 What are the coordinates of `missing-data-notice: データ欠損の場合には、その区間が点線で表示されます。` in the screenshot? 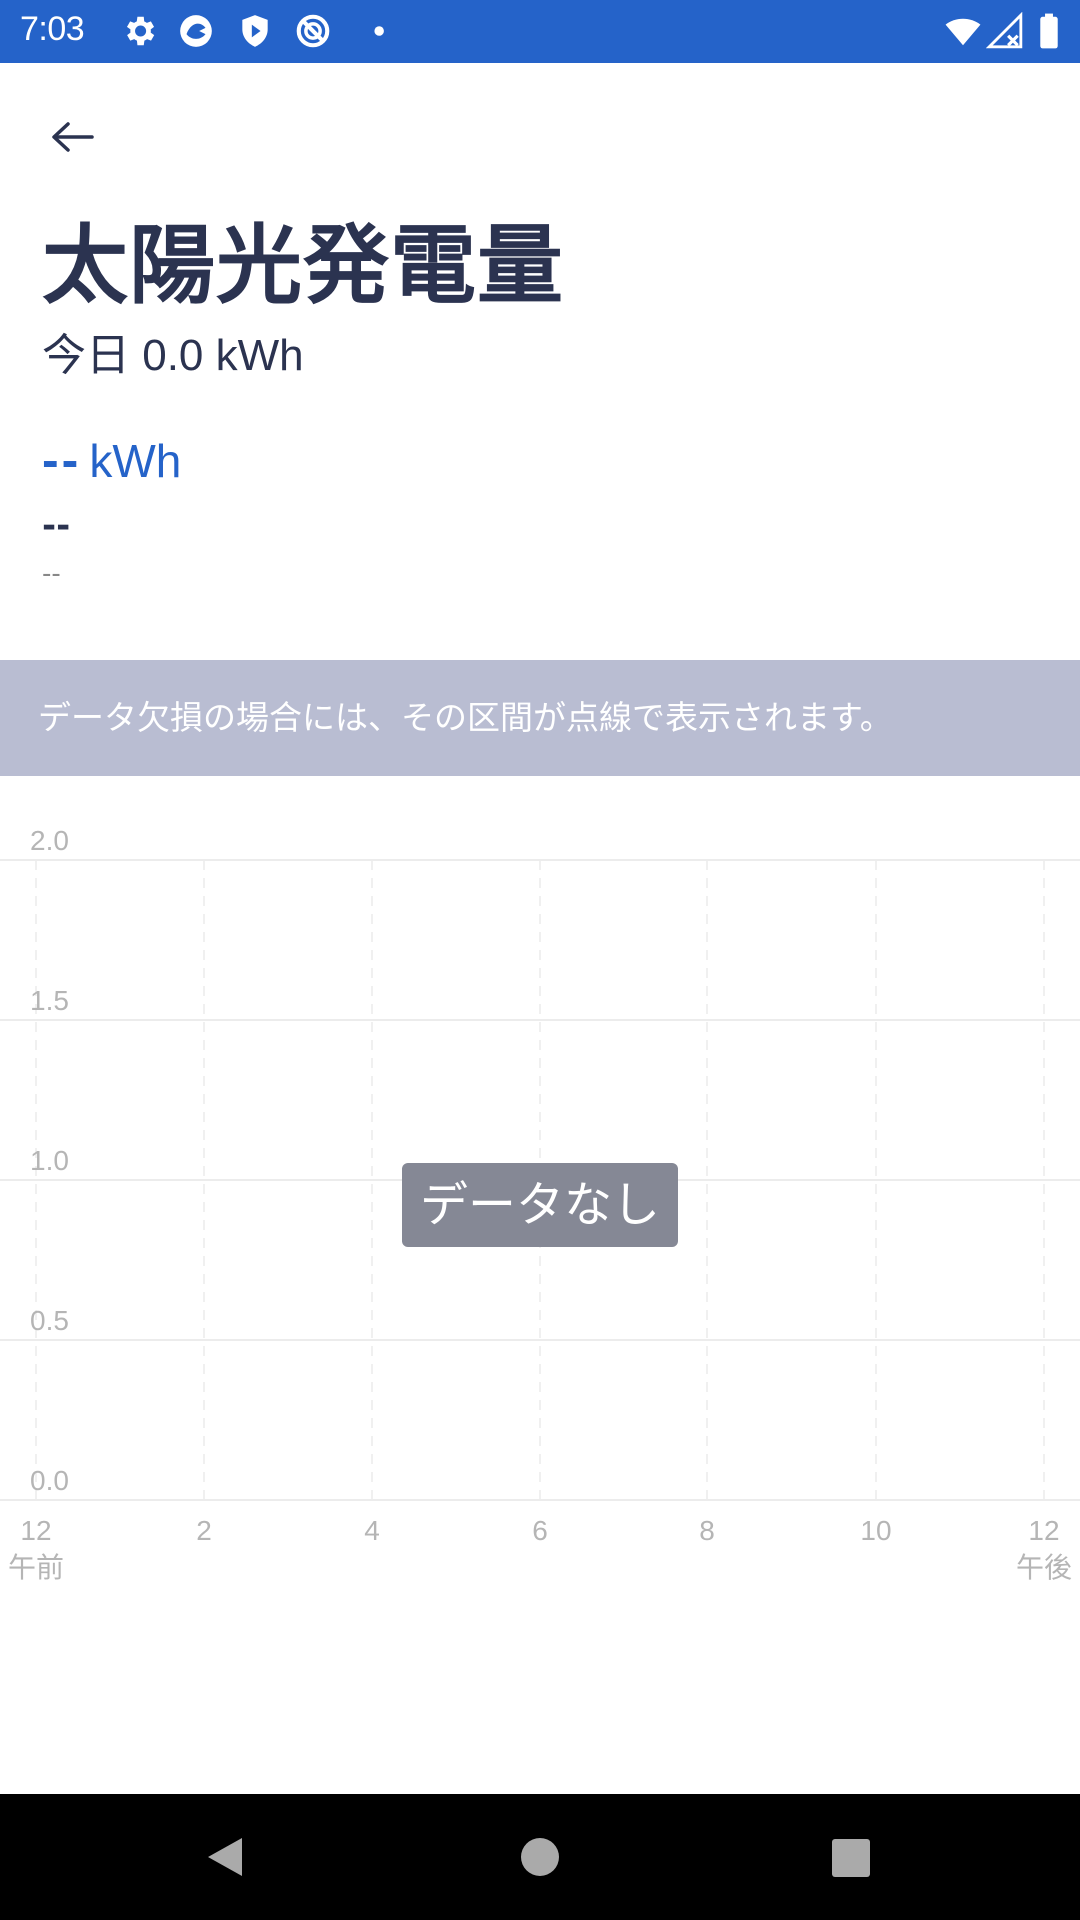 It's located at (540, 718).